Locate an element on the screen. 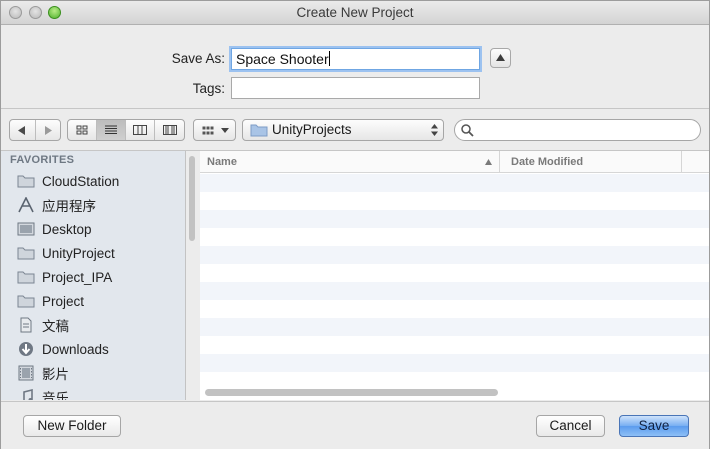 This screenshot has height=449, width=710. sidebar-item-project-ipa: Project_IPA is located at coordinates (93, 277).